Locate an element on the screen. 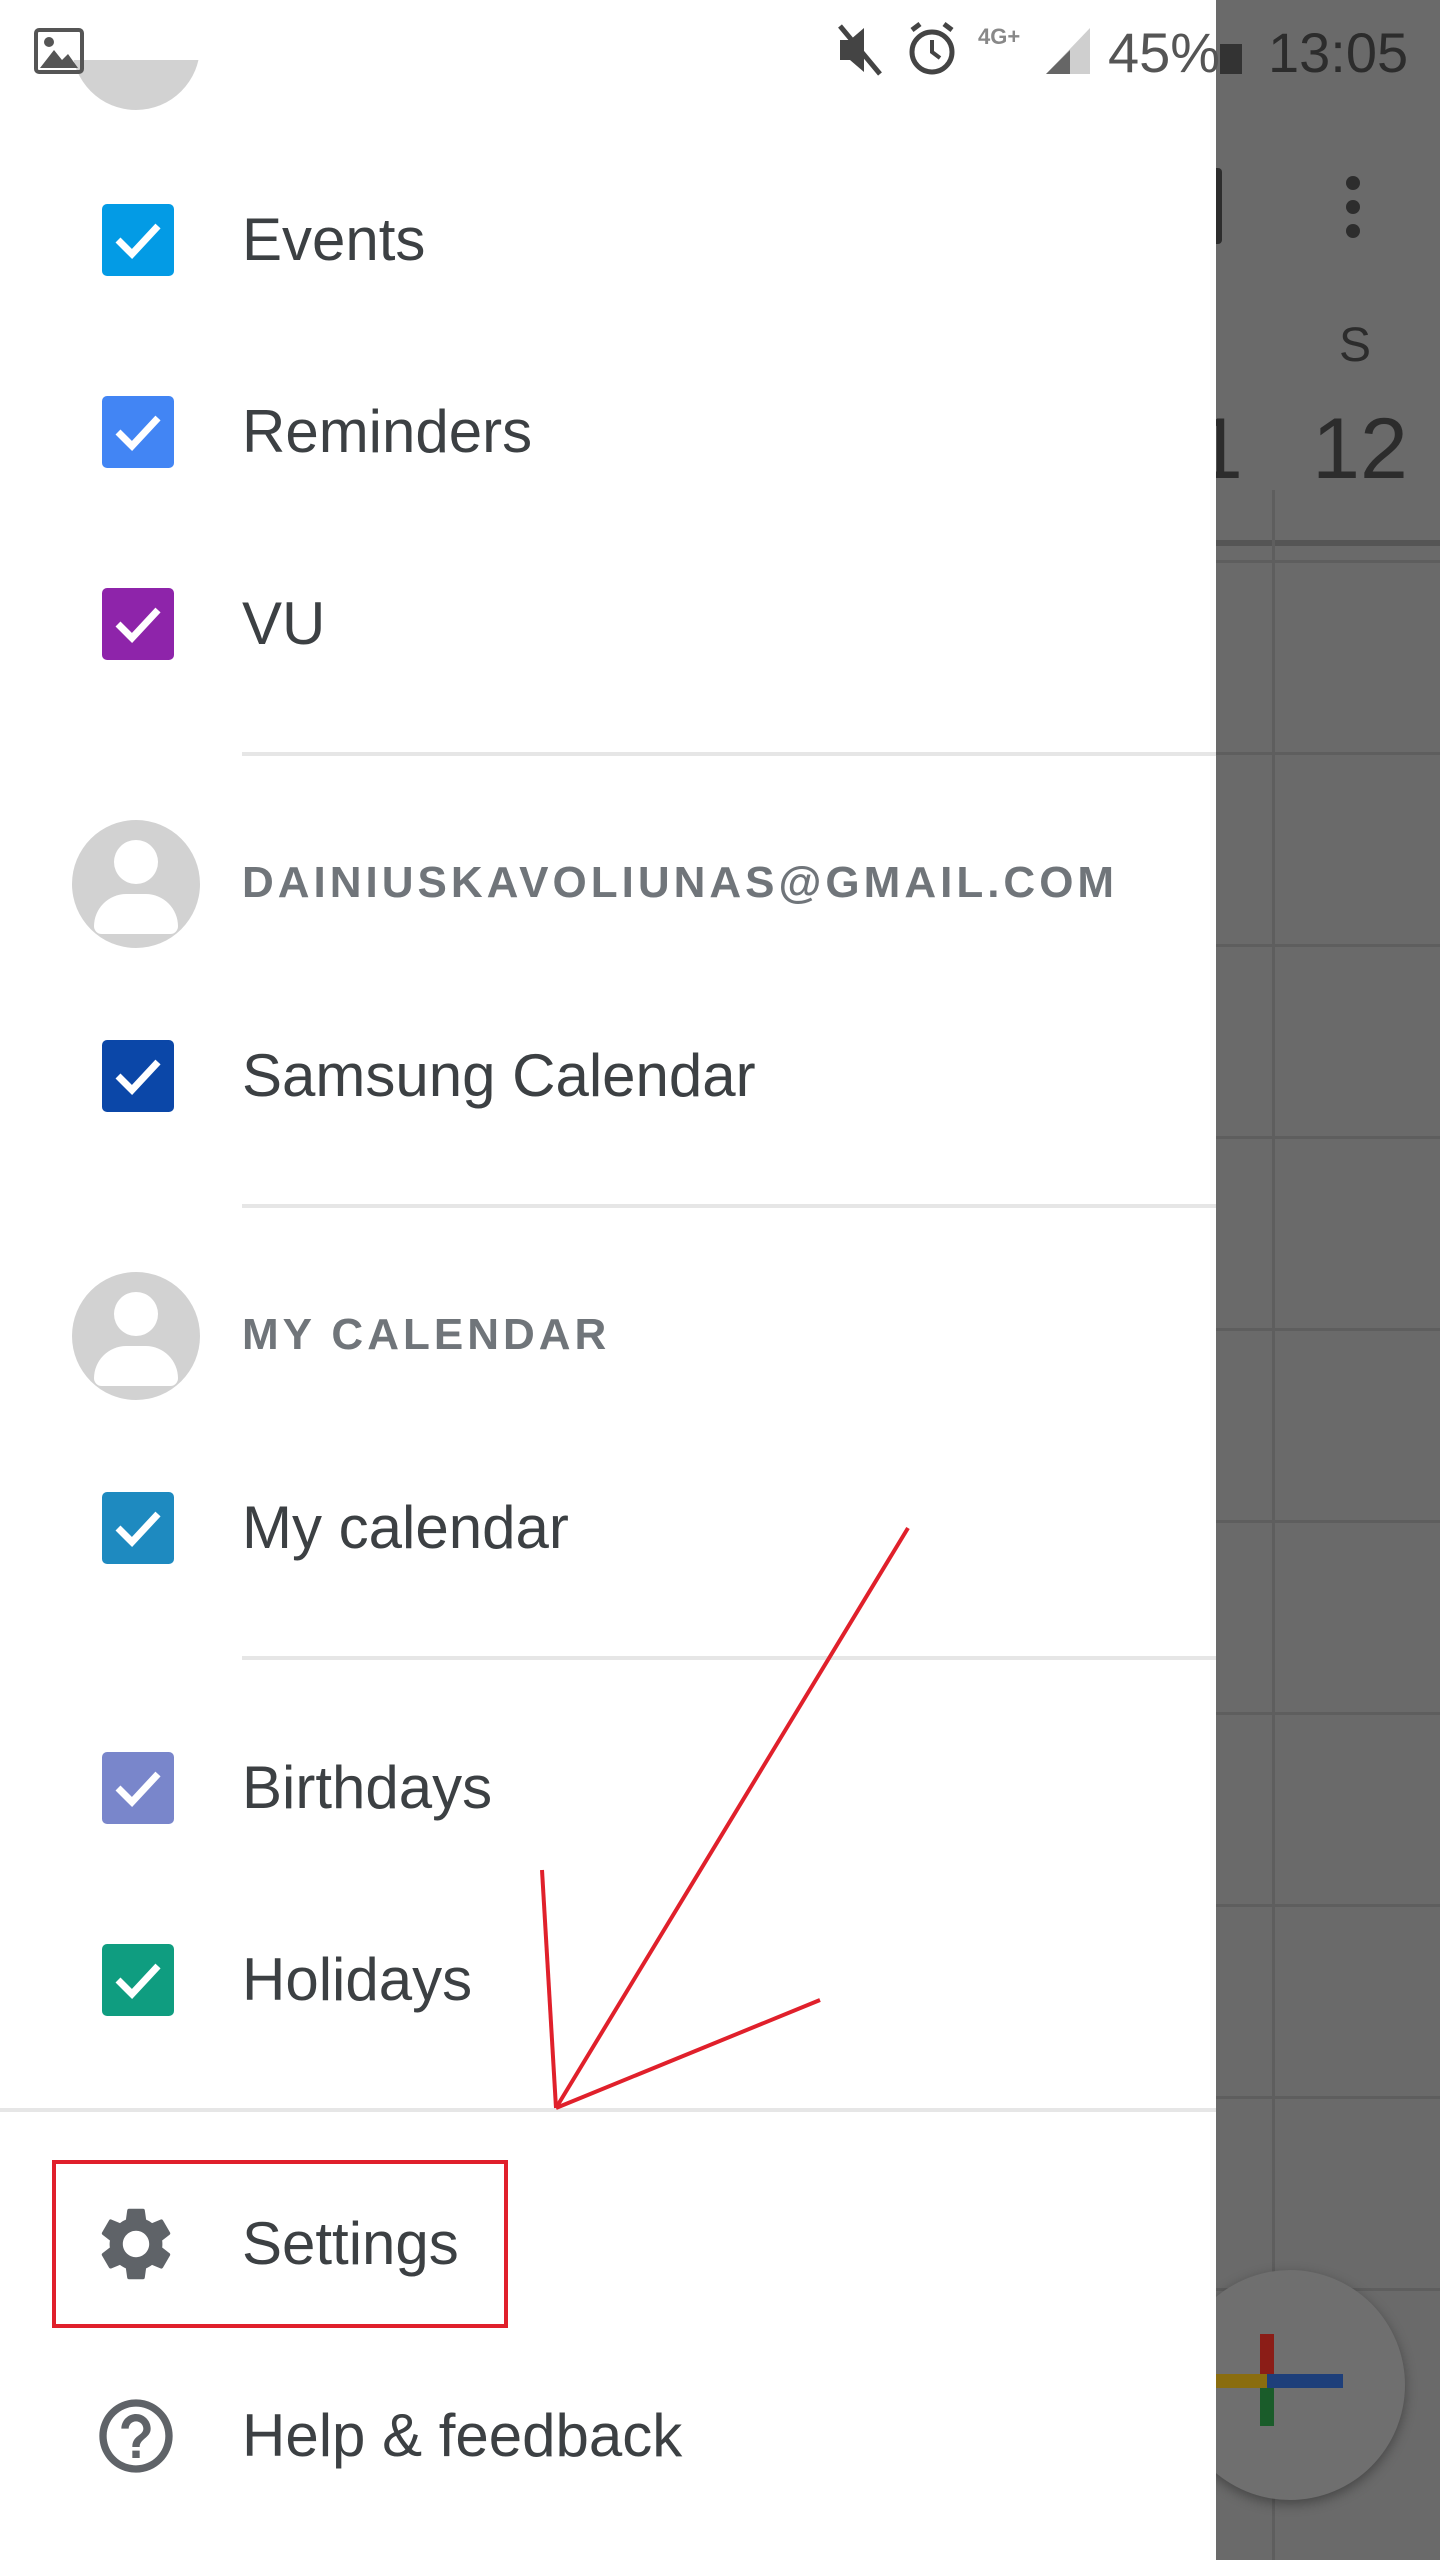 The height and width of the screenshot is (2560, 1440). calendar-item-my-calendar: My calendar is located at coordinates (608, 1528).